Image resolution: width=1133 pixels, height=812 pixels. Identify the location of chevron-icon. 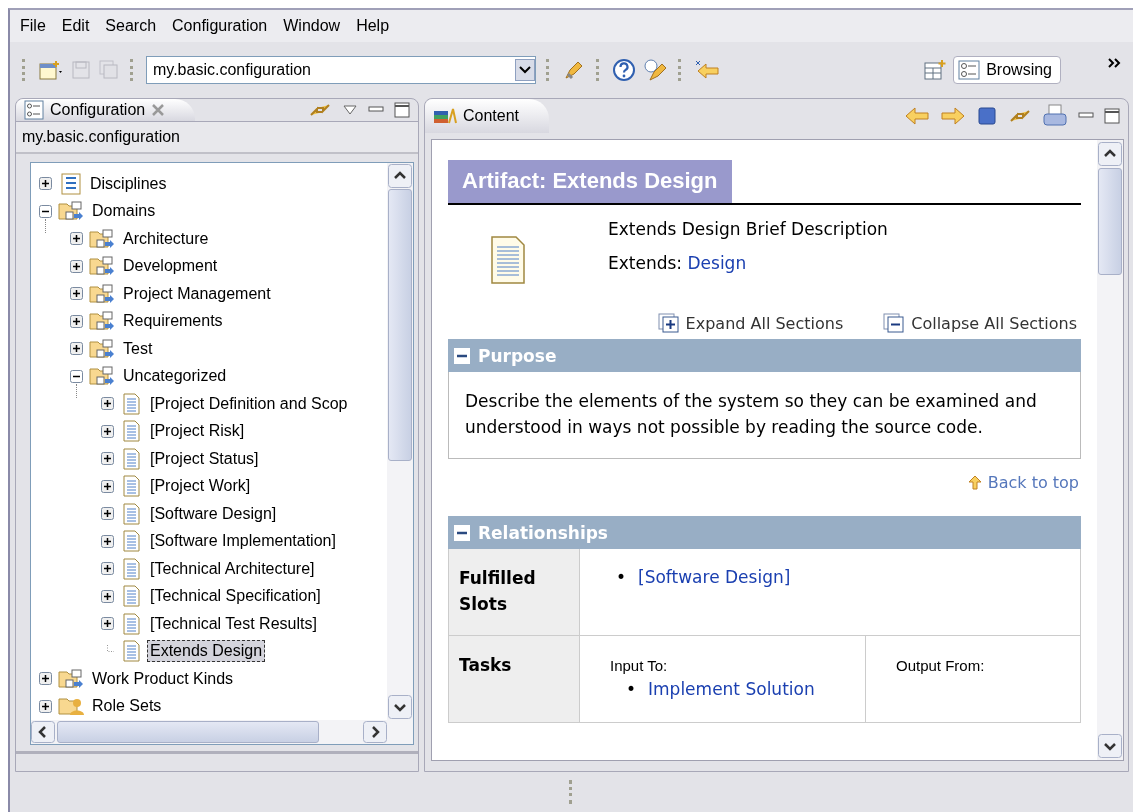
(1115, 63).